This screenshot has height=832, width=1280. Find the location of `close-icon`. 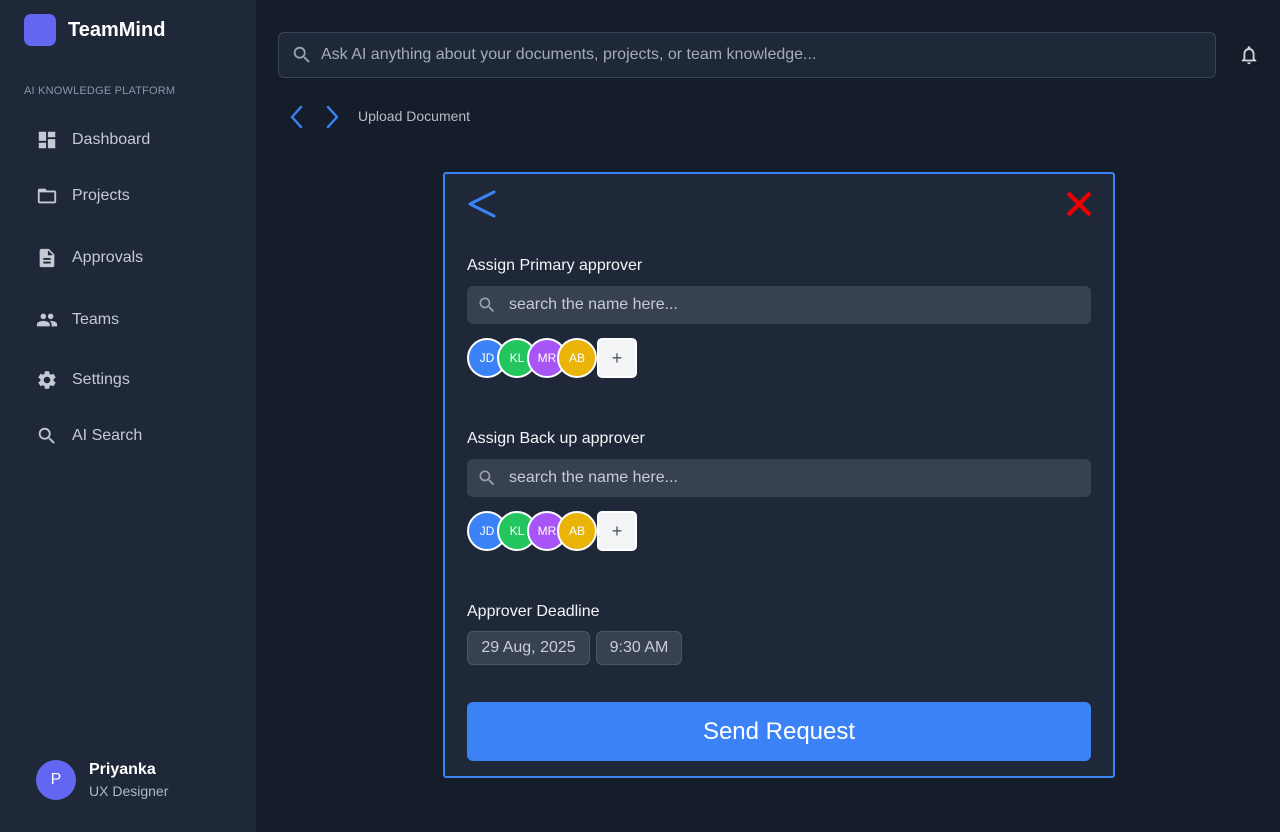

close-icon is located at coordinates (1079, 204).